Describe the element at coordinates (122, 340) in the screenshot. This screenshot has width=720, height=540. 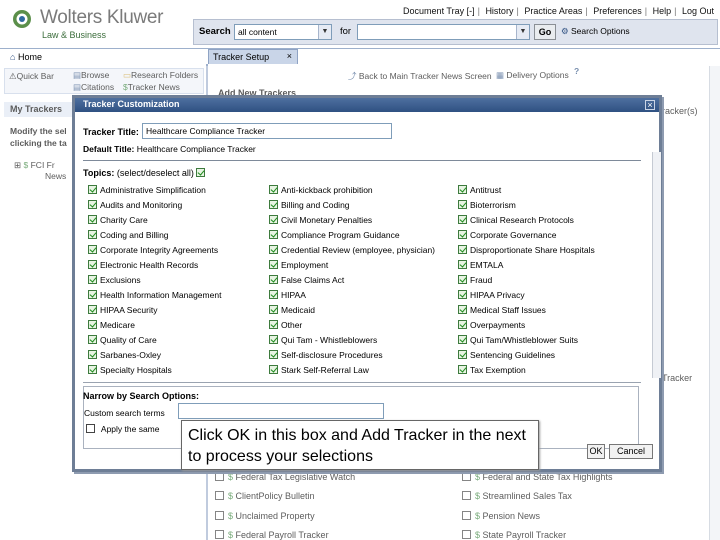
I see `topic-option: Quality of Care` at that location.